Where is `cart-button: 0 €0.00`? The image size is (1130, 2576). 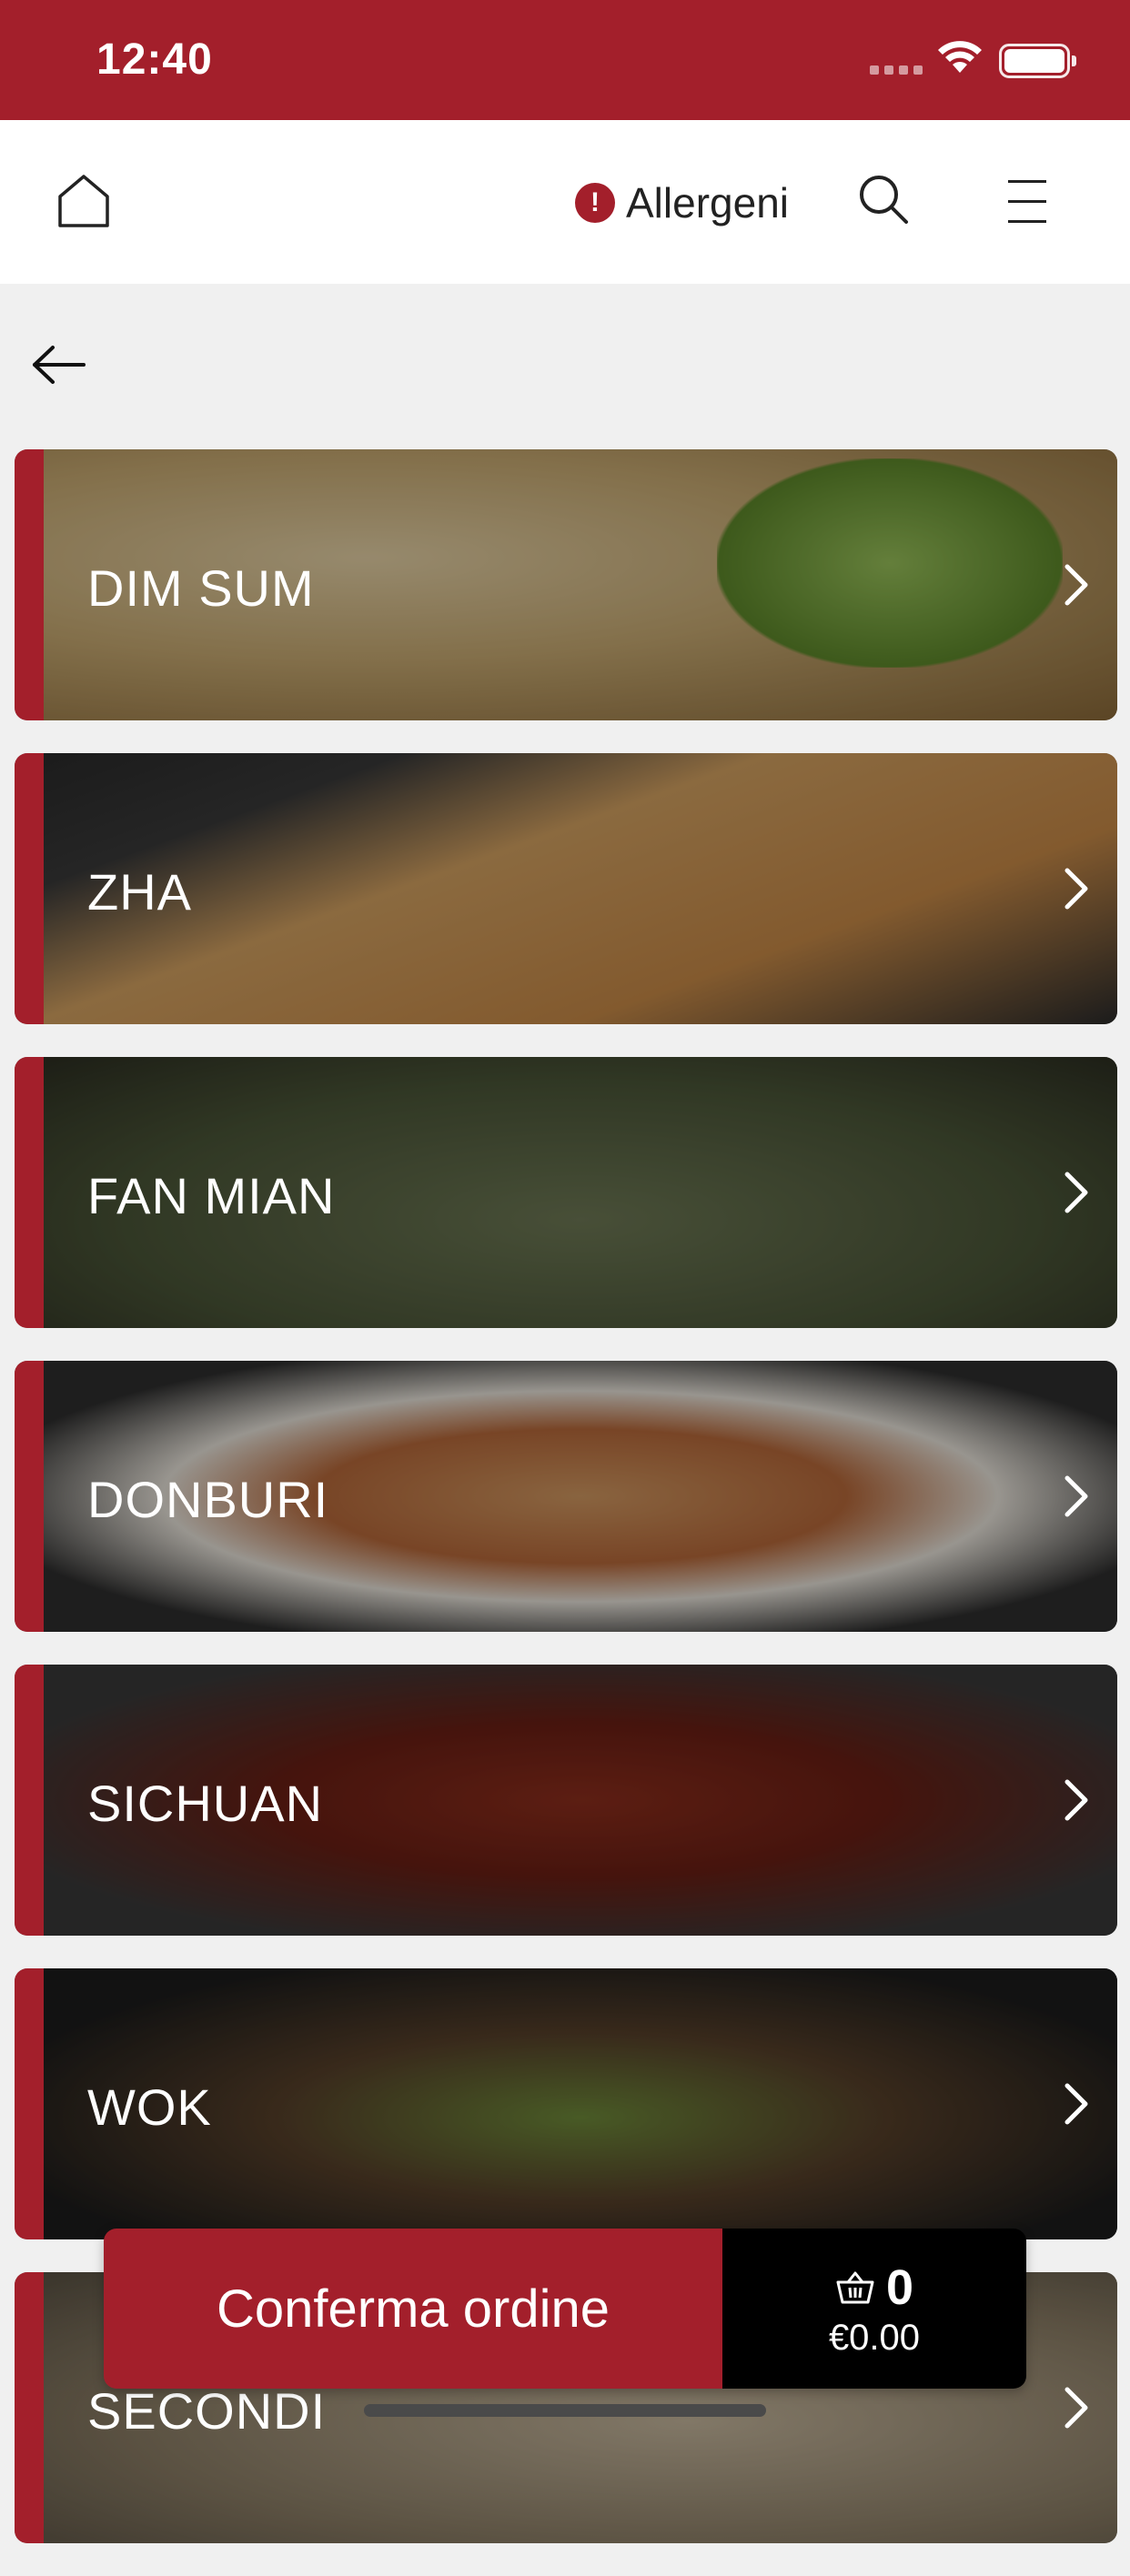
cart-button: 0 €0.00 is located at coordinates (874, 2309).